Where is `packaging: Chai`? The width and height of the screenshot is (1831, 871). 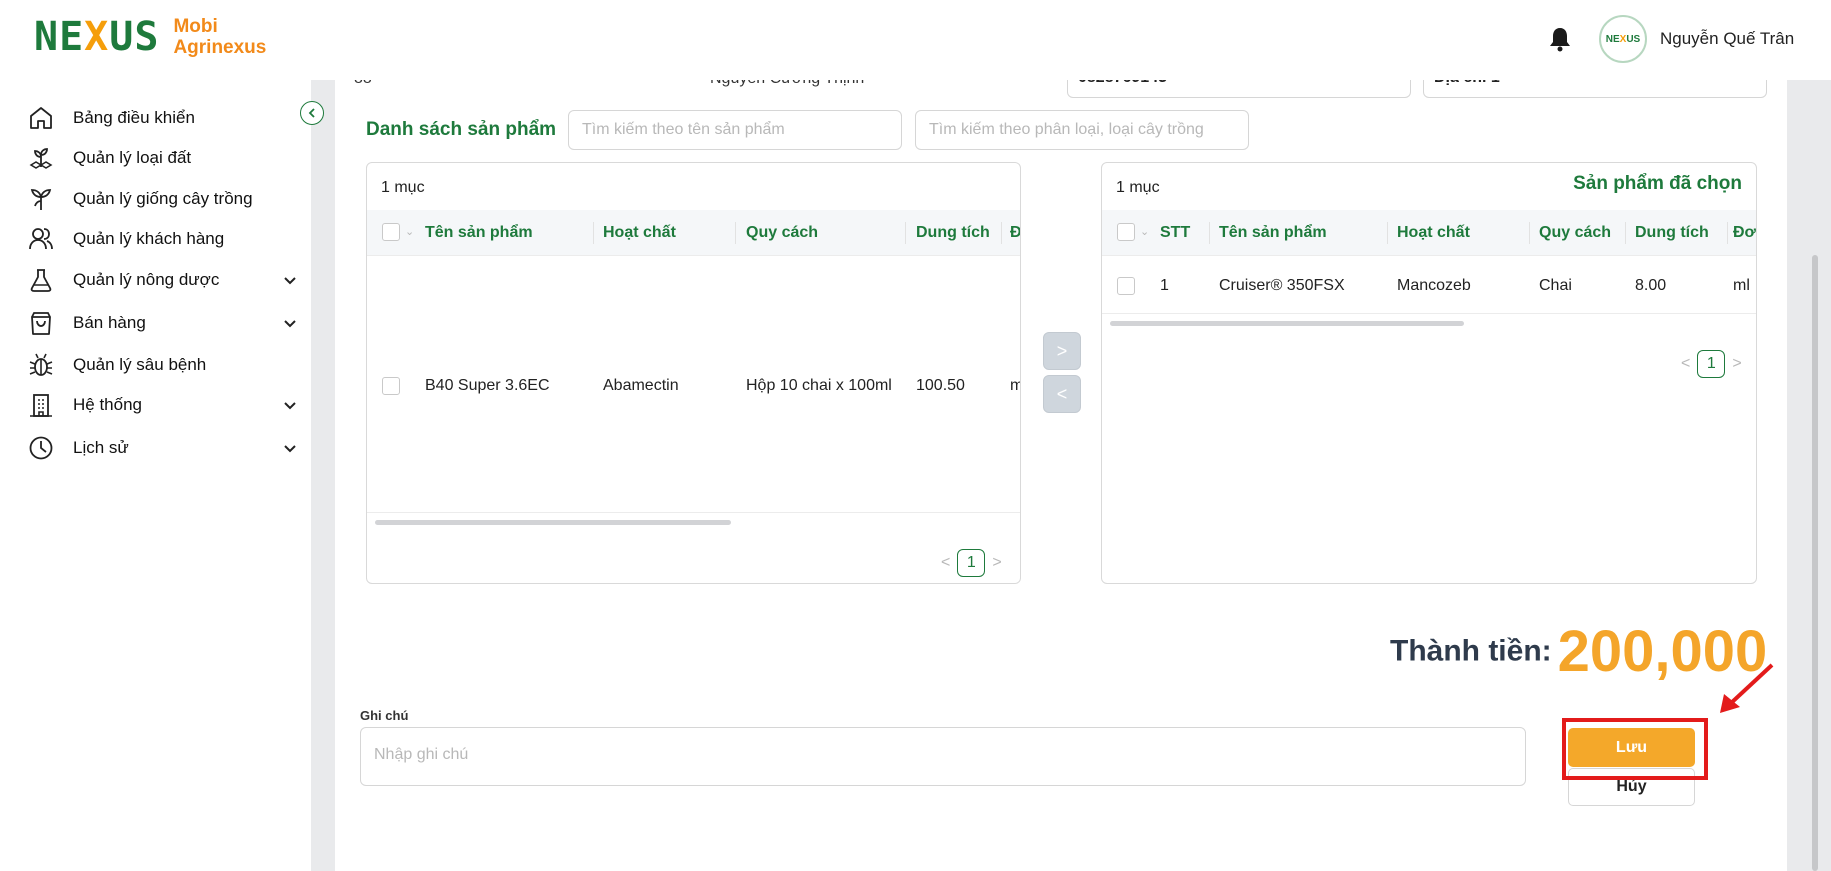 packaging: Chai is located at coordinates (1555, 285).